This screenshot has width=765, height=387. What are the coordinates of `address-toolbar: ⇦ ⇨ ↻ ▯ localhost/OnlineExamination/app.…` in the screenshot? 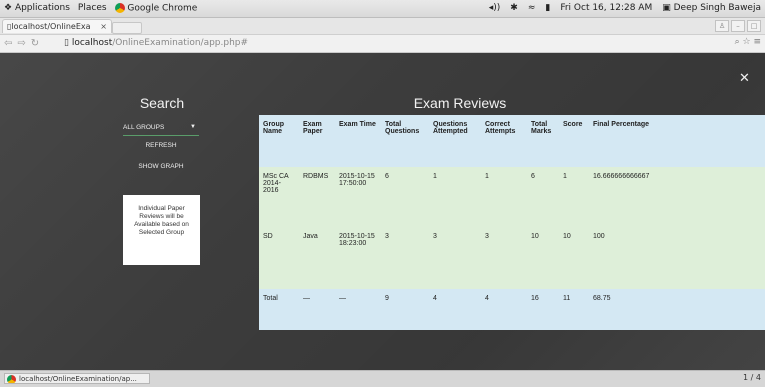 It's located at (382, 44).